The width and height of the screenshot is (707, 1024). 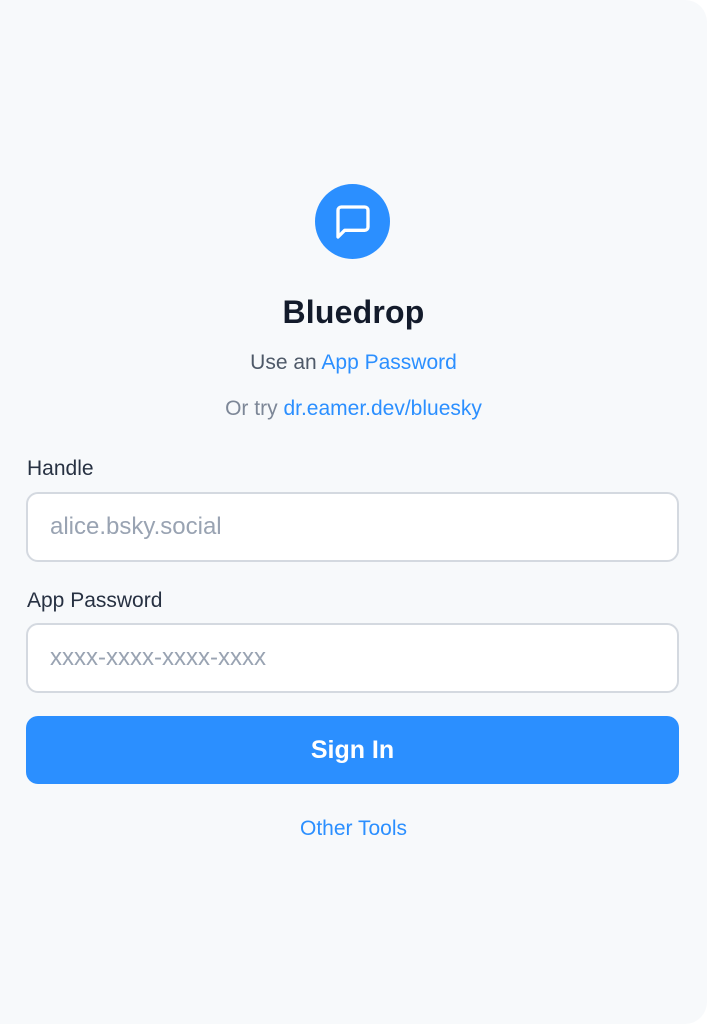 I want to click on app-title: Bluedrop, so click(x=353, y=312).